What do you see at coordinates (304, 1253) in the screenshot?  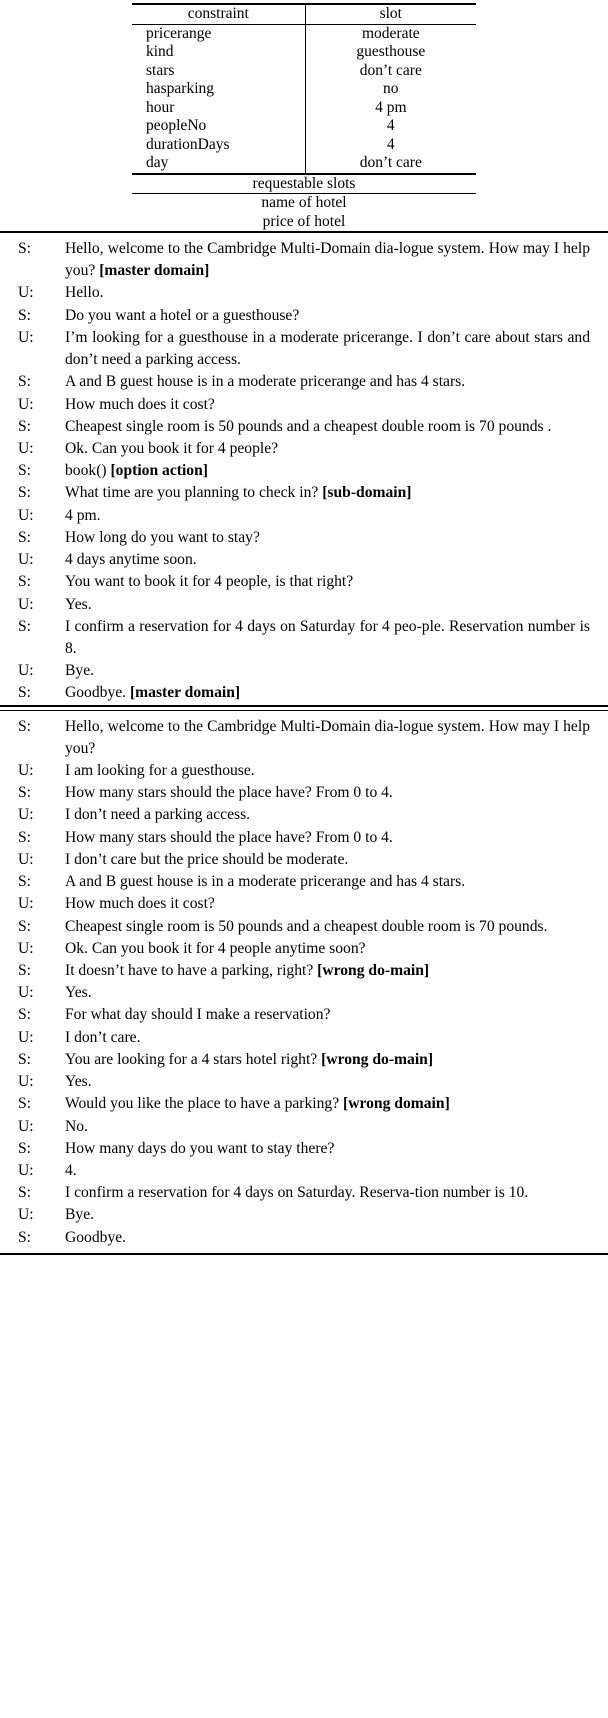 I see `dialogue-2-bottom-rule` at bounding box center [304, 1253].